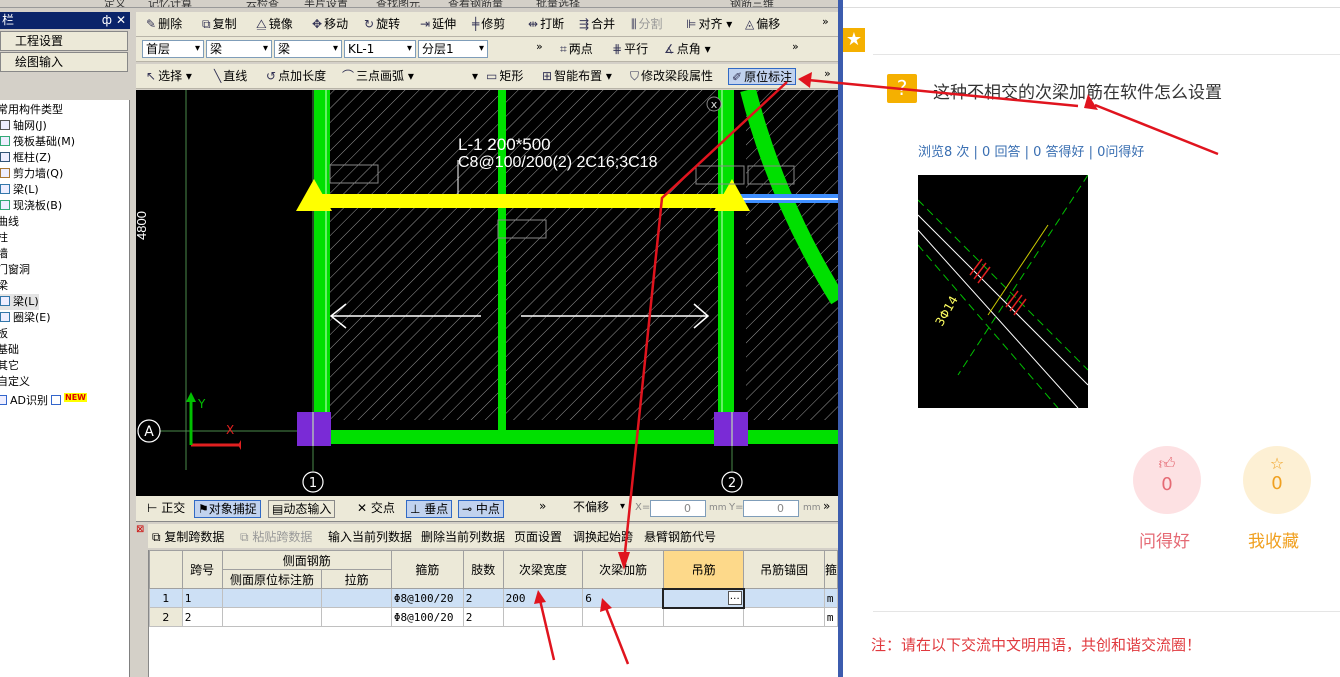 The image size is (1340, 677). What do you see at coordinates (380, 49) in the screenshot?
I see `component-name-select: KL-1` at bounding box center [380, 49].